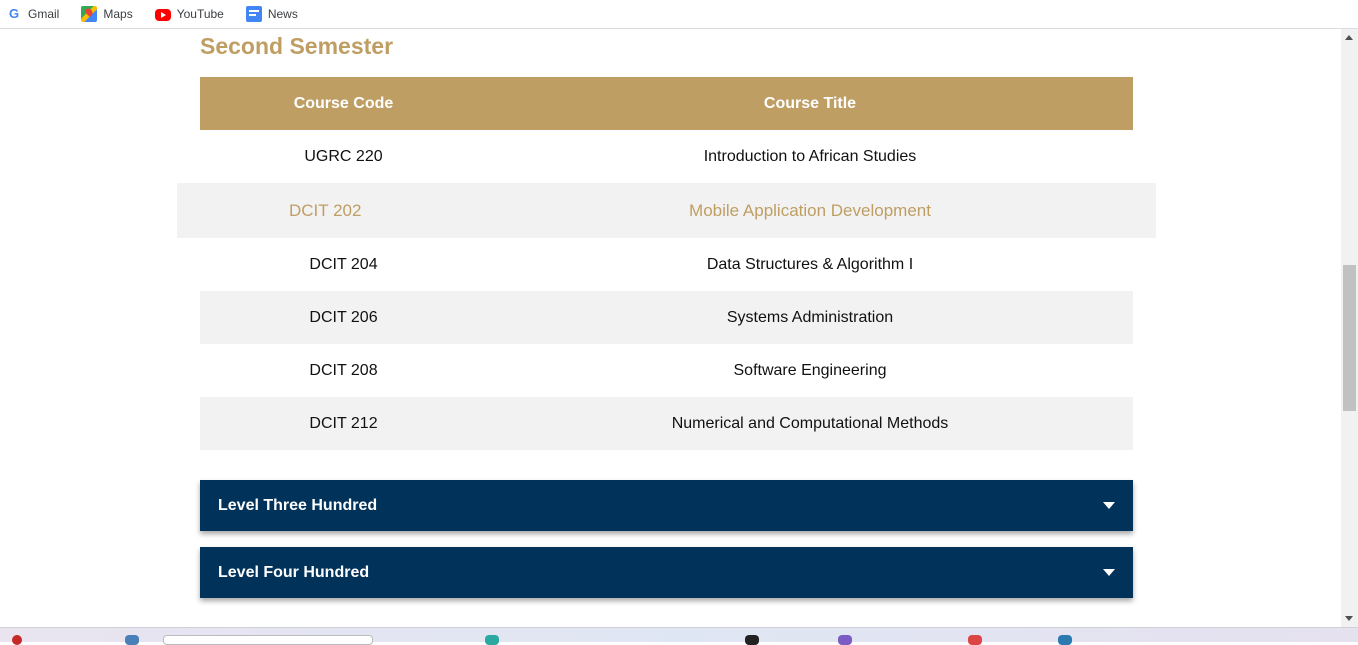 This screenshot has height=645, width=1358. What do you see at coordinates (17, 640) in the screenshot?
I see `notification-icon` at bounding box center [17, 640].